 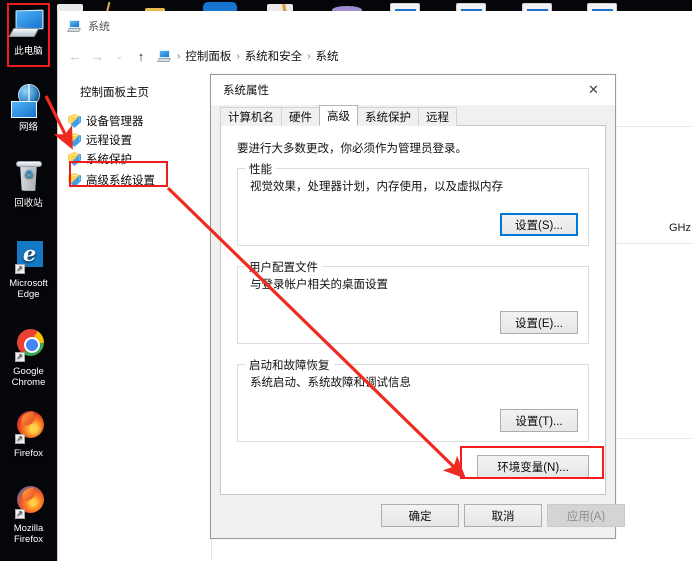 What do you see at coordinates (375, 26) in the screenshot?
I see `explorer-titlebar: 系统` at bounding box center [375, 26].